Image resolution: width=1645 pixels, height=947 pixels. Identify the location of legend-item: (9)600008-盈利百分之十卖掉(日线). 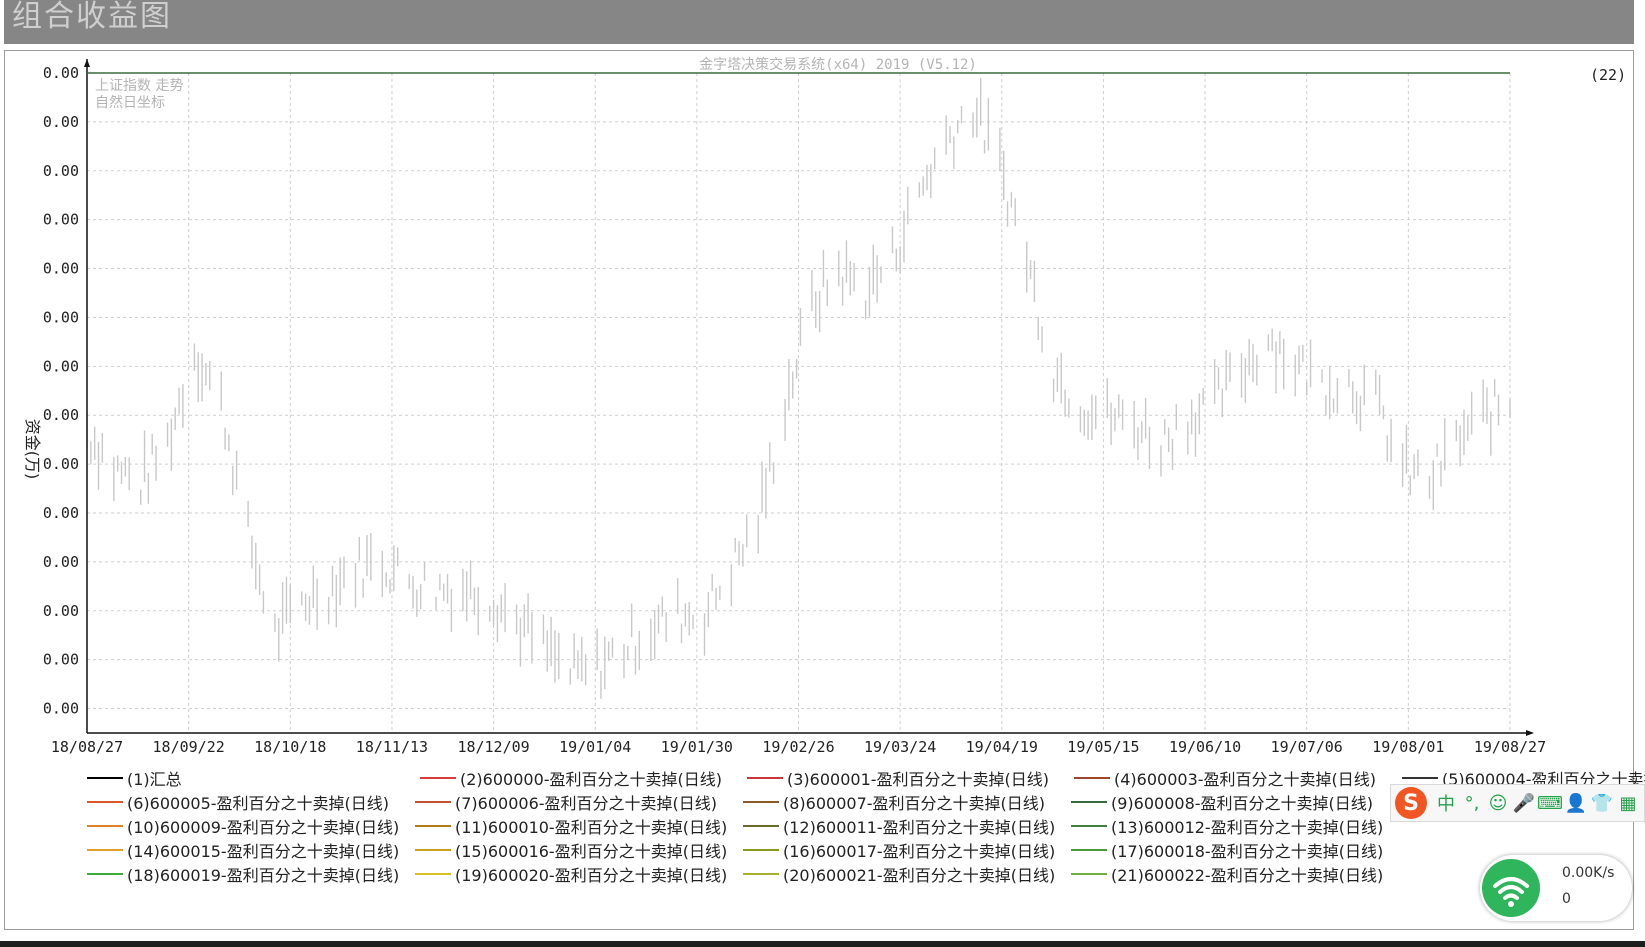
(1222, 802).